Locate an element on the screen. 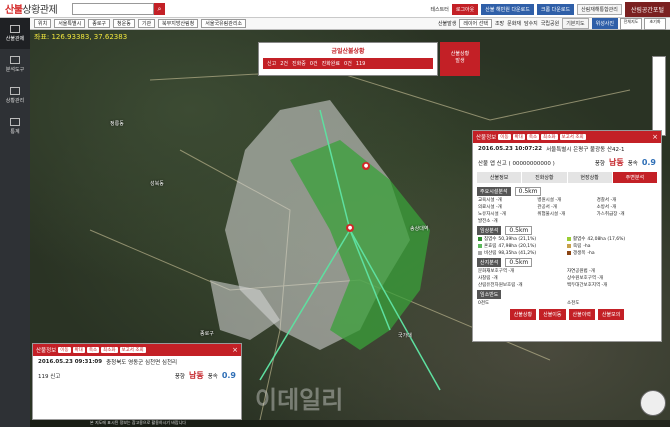 This screenshot has height=427, width=670. sidebar-item-fire-control: 산불관제 is located at coordinates (15, 33).